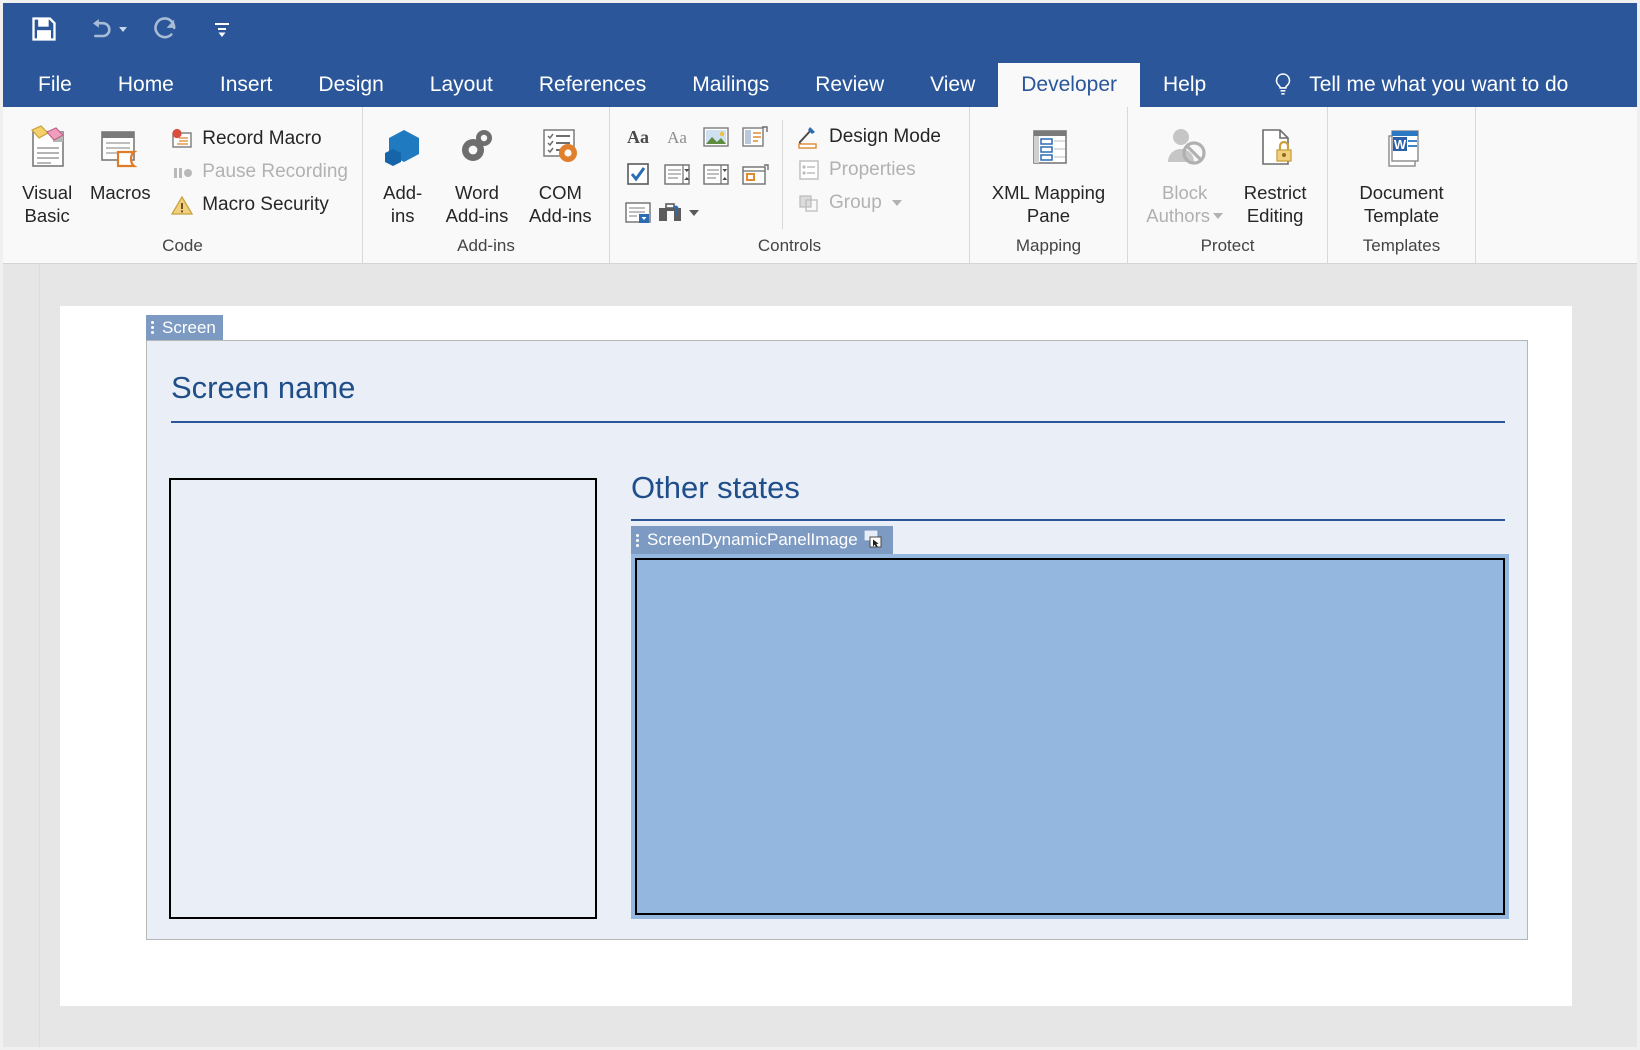  I want to click on undo-icon, so click(102, 28).